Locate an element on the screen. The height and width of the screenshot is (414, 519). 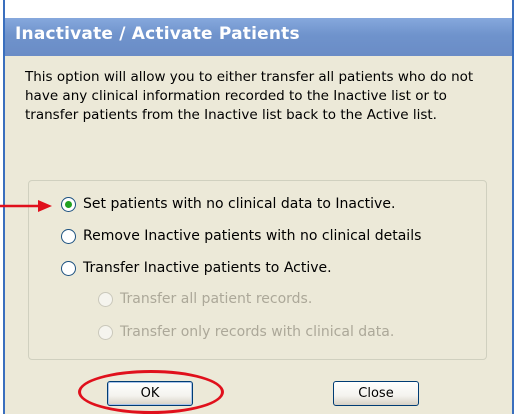
radio-transfer-to-active is located at coordinates (68, 268).